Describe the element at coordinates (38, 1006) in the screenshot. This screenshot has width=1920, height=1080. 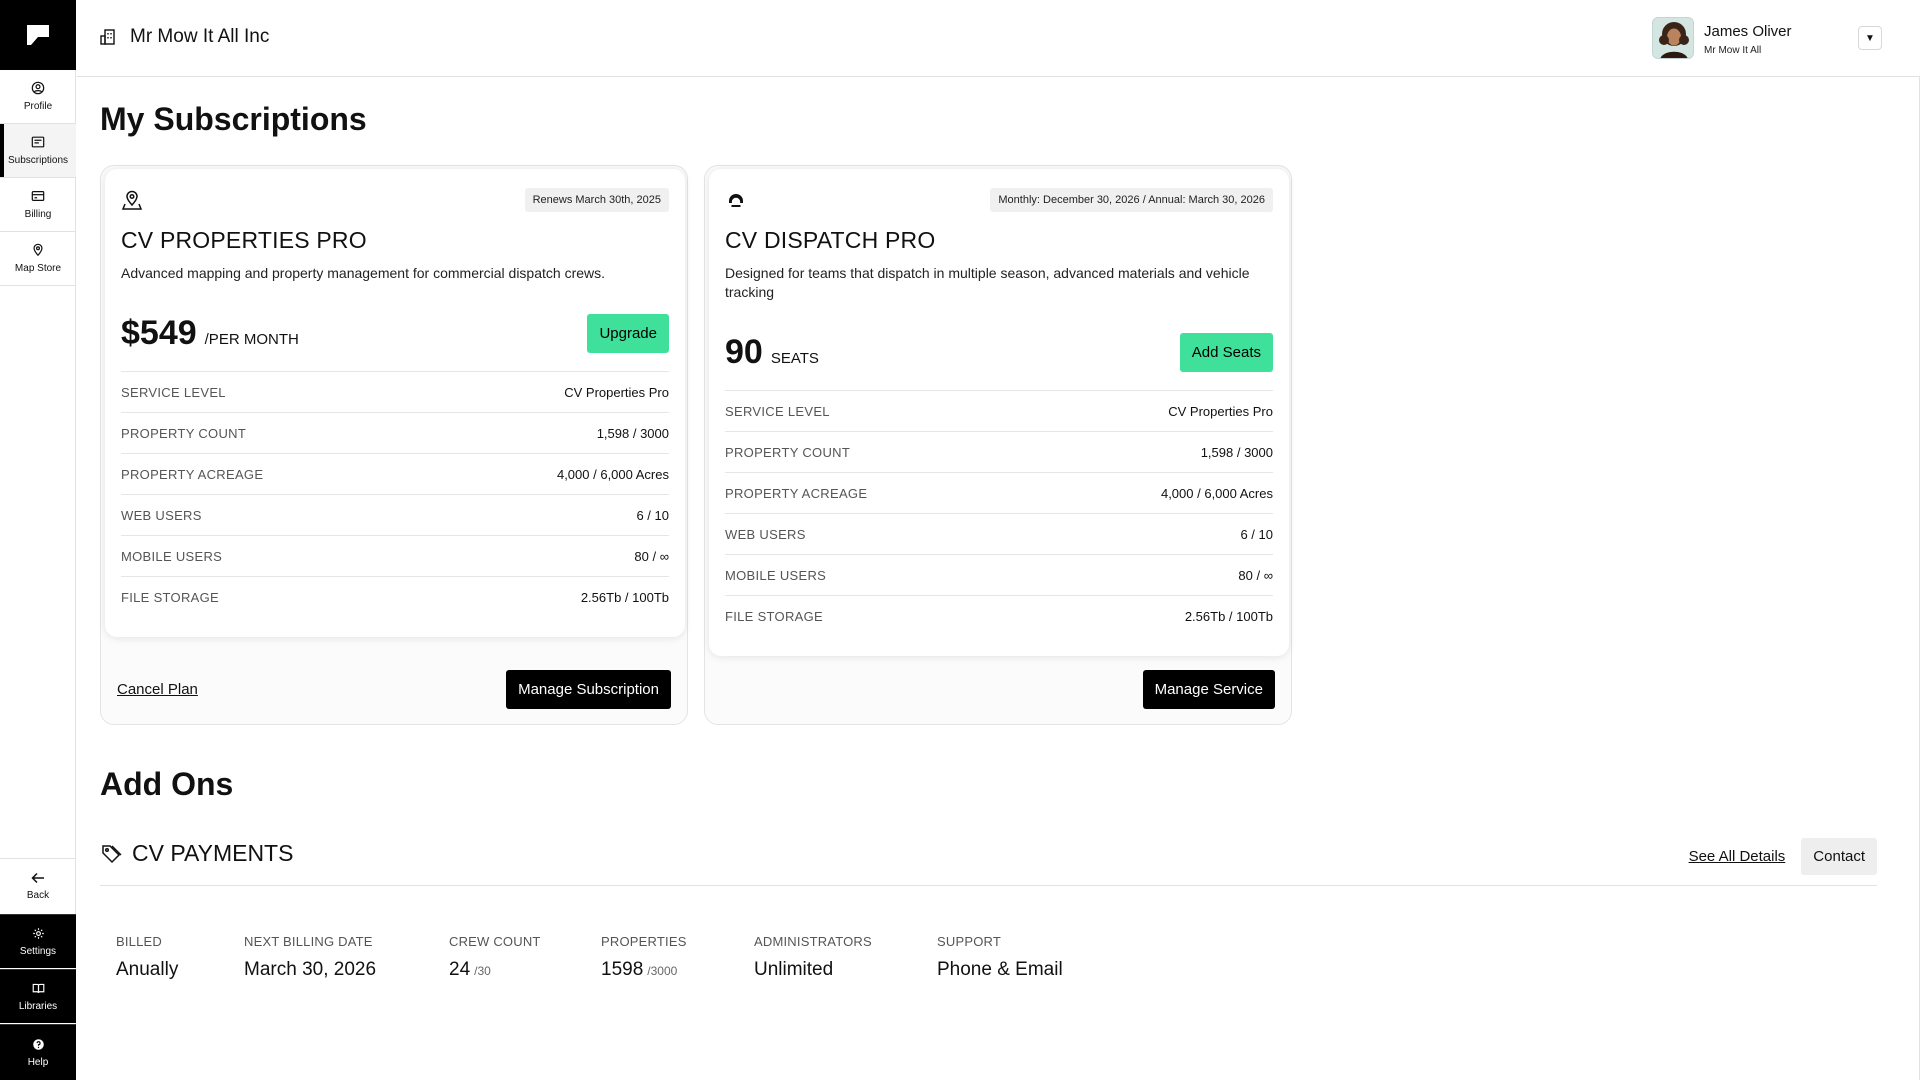
I see `sidebar-item-label: Libraries` at that location.